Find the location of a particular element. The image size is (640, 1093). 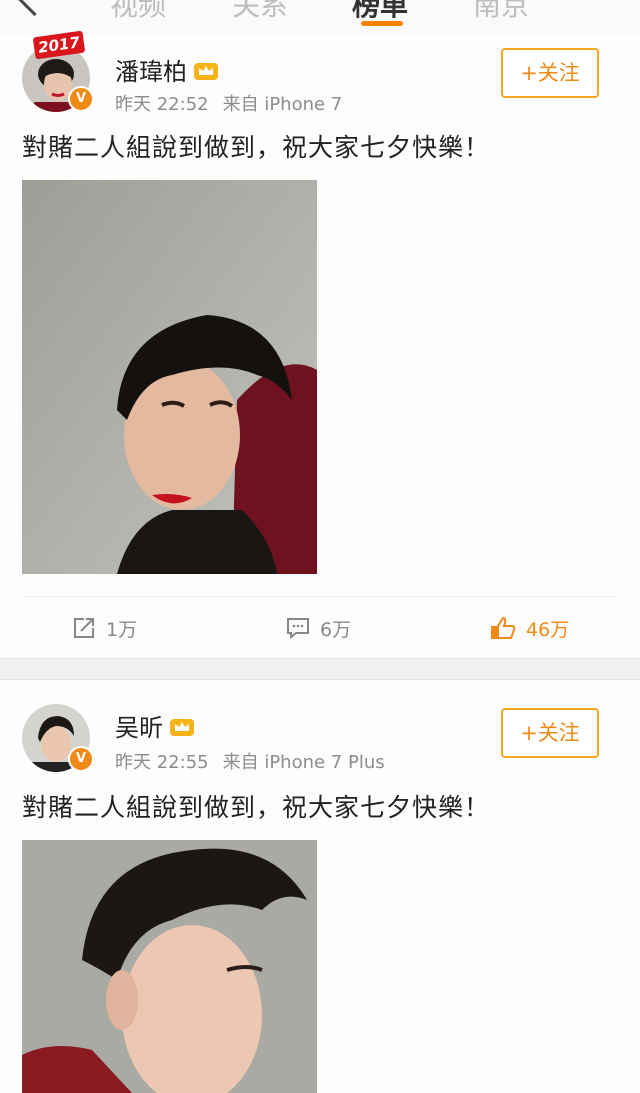

author-name-row: 潘瑋柏 is located at coordinates (167, 69).